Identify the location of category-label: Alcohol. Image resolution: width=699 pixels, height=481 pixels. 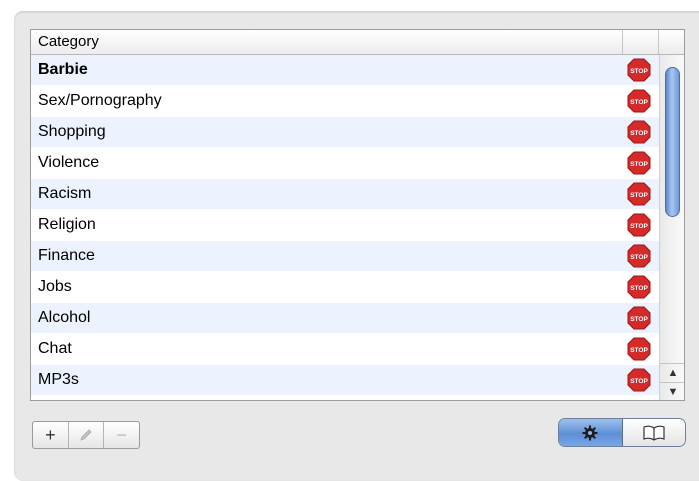
(64, 317).